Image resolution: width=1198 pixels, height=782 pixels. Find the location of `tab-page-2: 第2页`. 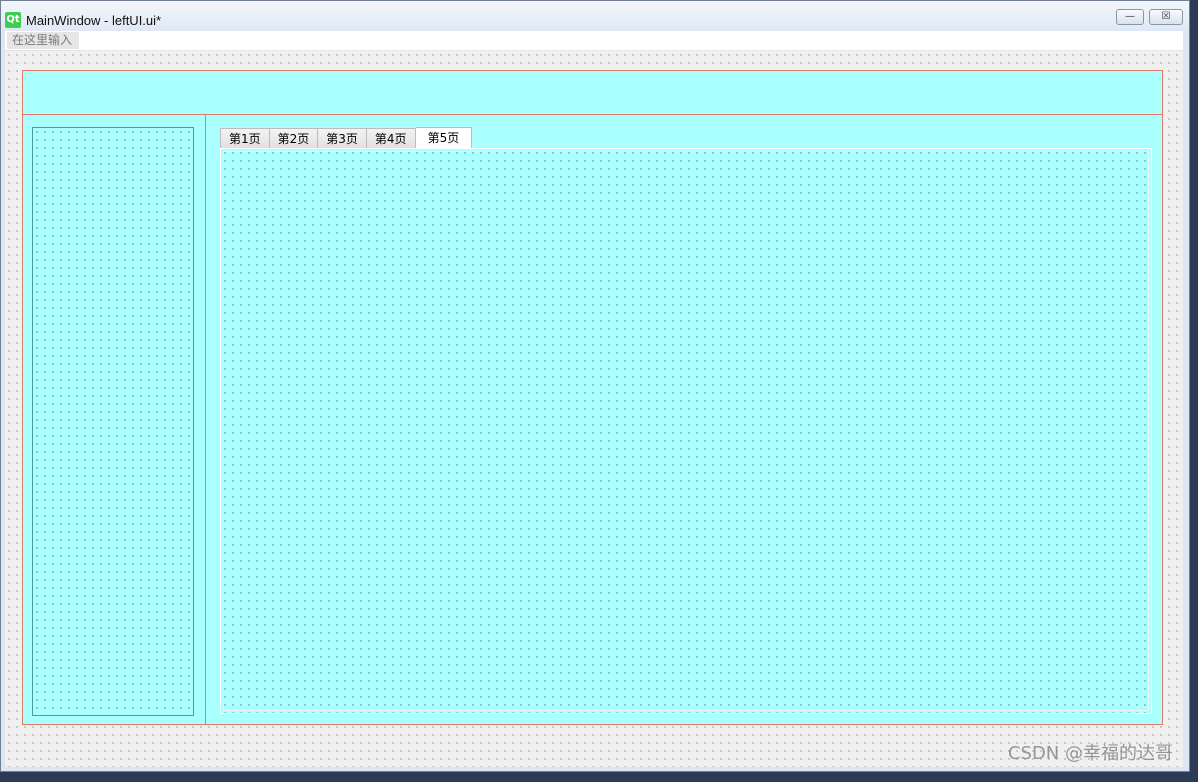

tab-page-2: 第2页 is located at coordinates (294, 138).